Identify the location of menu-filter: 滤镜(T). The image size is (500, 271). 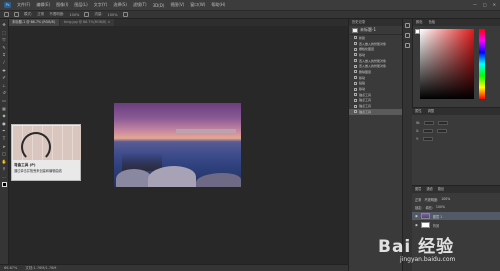
(140, 5).